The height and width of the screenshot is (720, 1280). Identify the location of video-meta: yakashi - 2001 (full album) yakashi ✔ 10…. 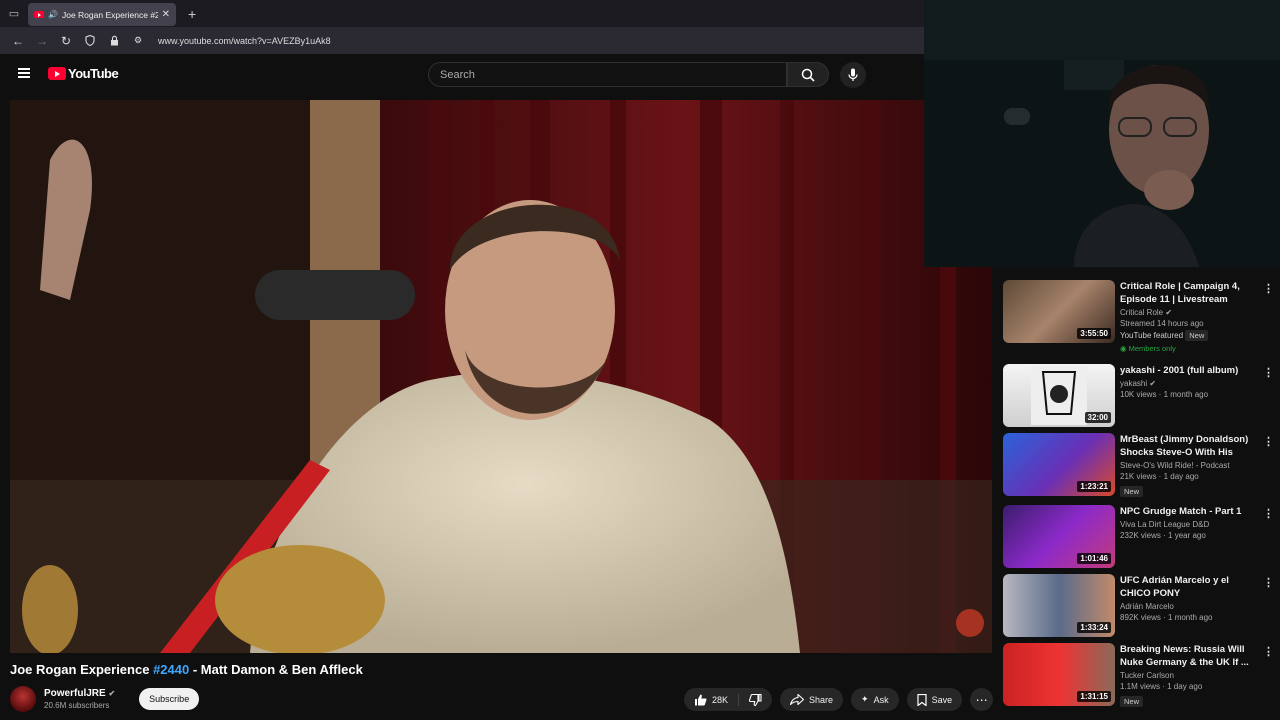
(1190, 381).